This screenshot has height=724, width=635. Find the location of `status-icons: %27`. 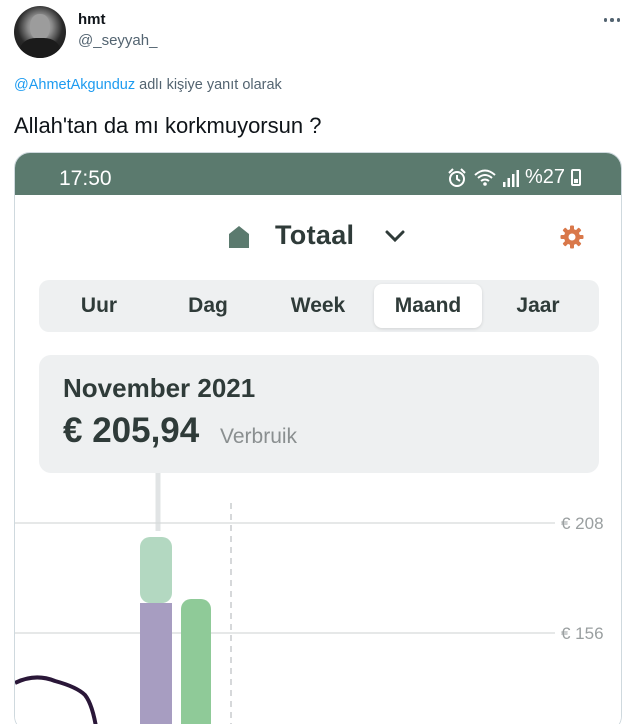

status-icons: %27 is located at coordinates (514, 177).